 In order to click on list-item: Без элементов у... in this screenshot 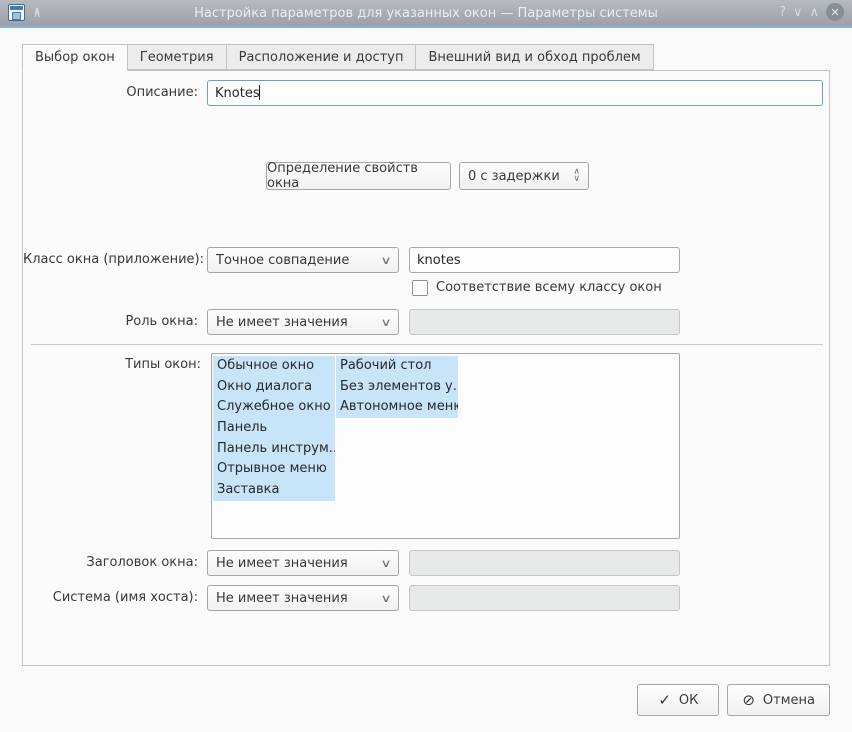, I will do `click(397, 387)`.